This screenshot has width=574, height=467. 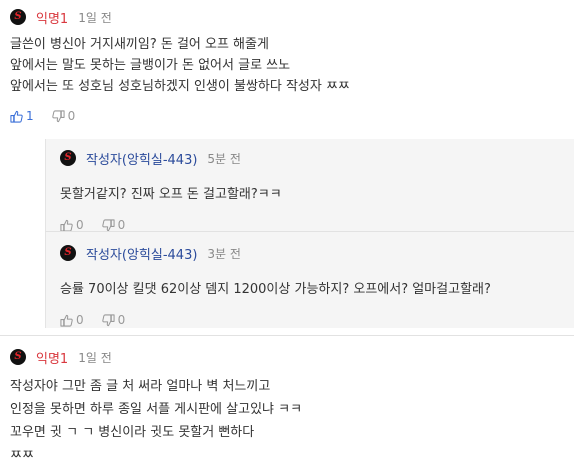 I want to click on like-button: 1, so click(x=22, y=116).